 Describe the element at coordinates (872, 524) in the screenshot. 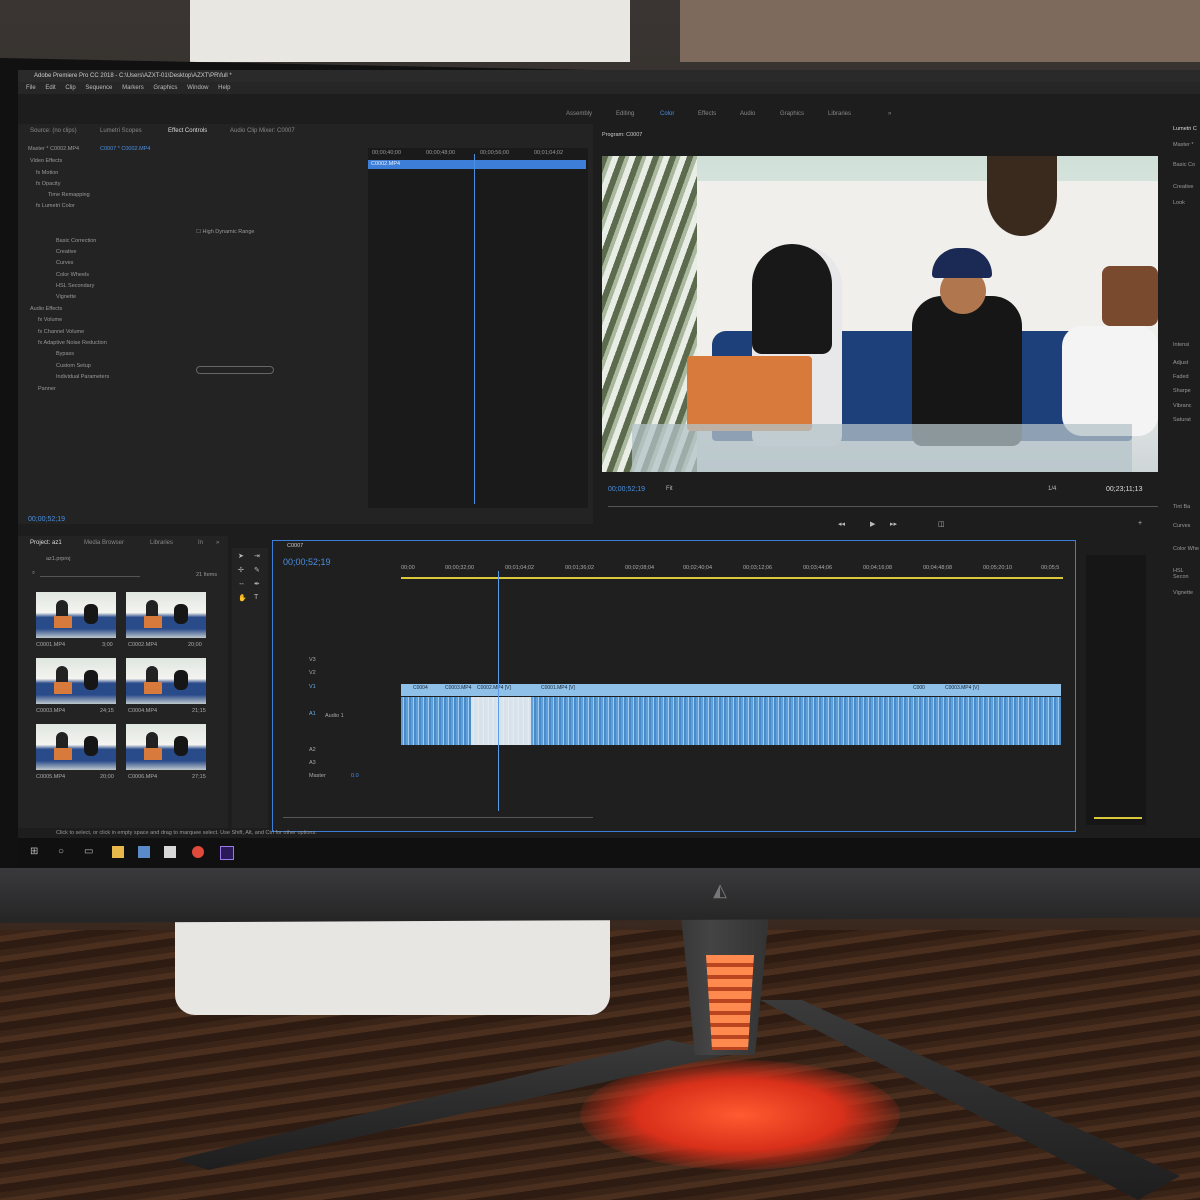

I see `play-icon: ▶` at that location.